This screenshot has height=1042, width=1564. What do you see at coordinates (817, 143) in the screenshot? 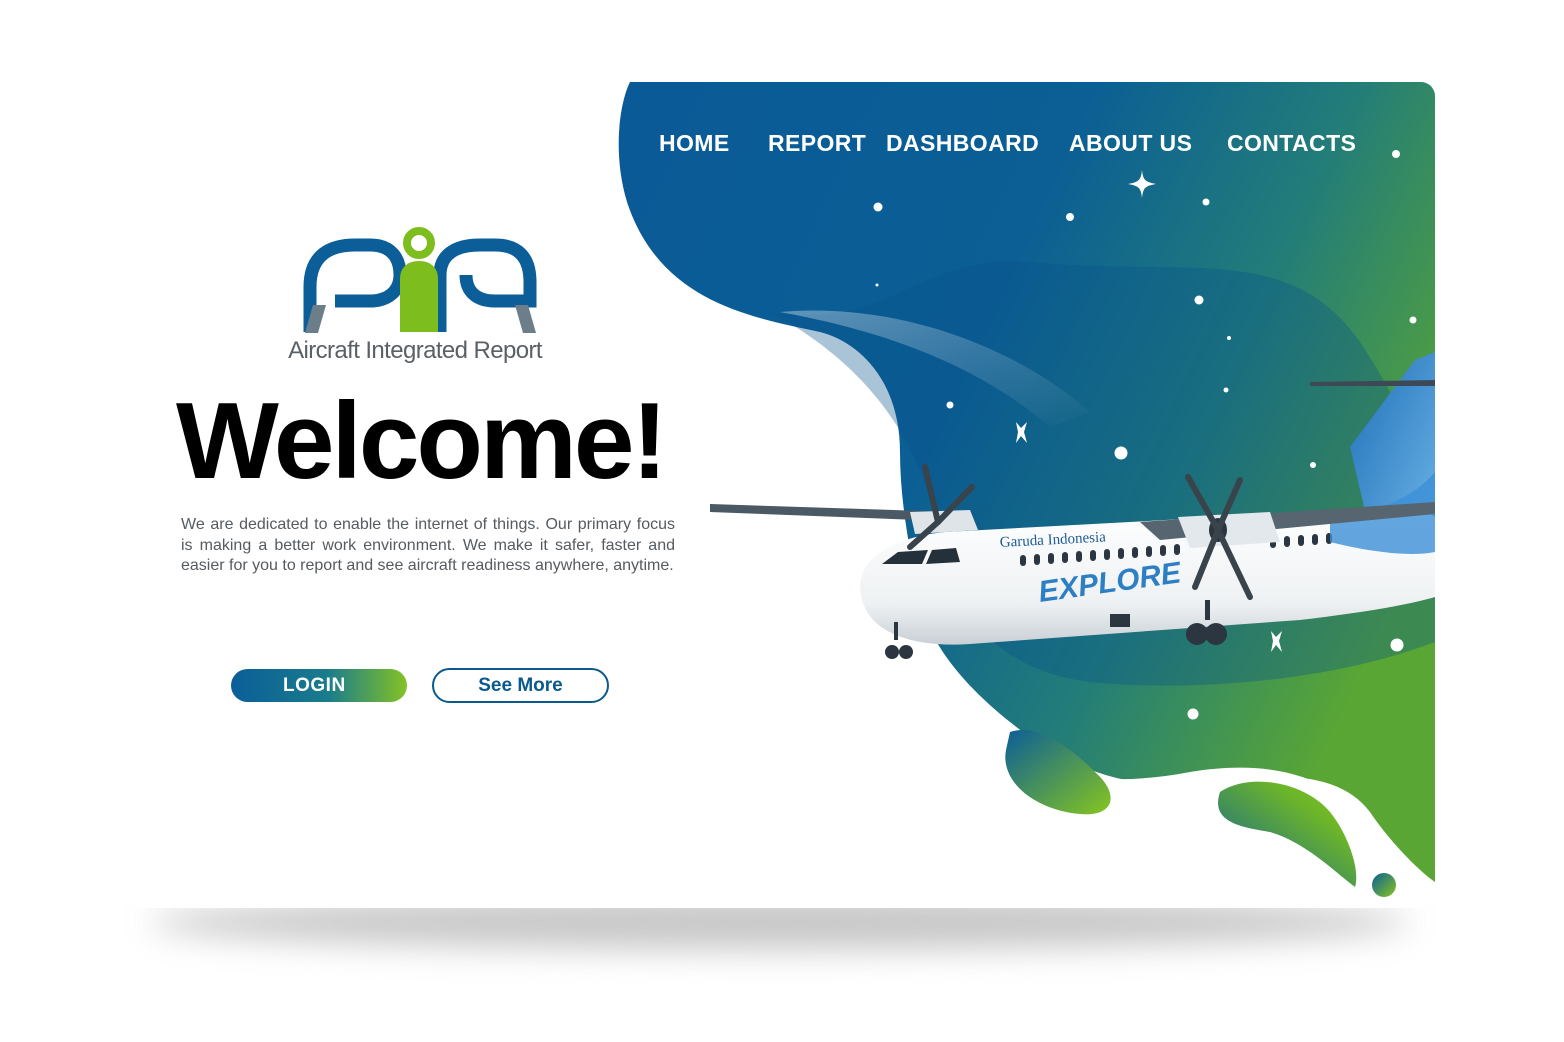
I see `nav-report: REPORT` at bounding box center [817, 143].